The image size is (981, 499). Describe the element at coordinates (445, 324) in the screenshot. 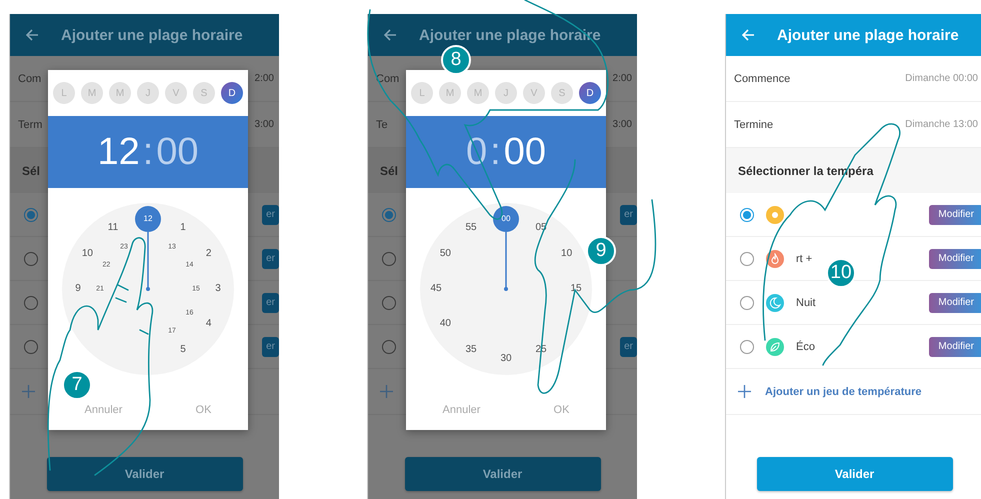

I see `clock-number: 40` at that location.